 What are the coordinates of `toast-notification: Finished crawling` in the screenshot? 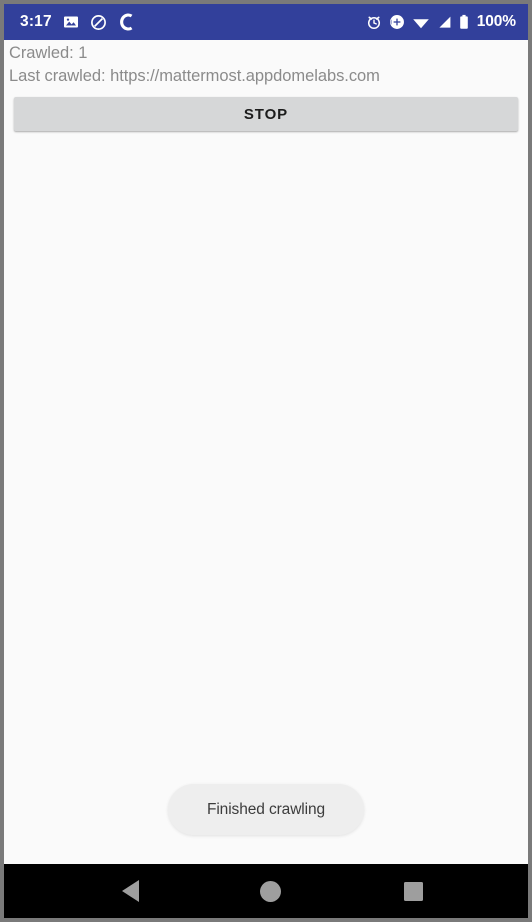 It's located at (266, 809).